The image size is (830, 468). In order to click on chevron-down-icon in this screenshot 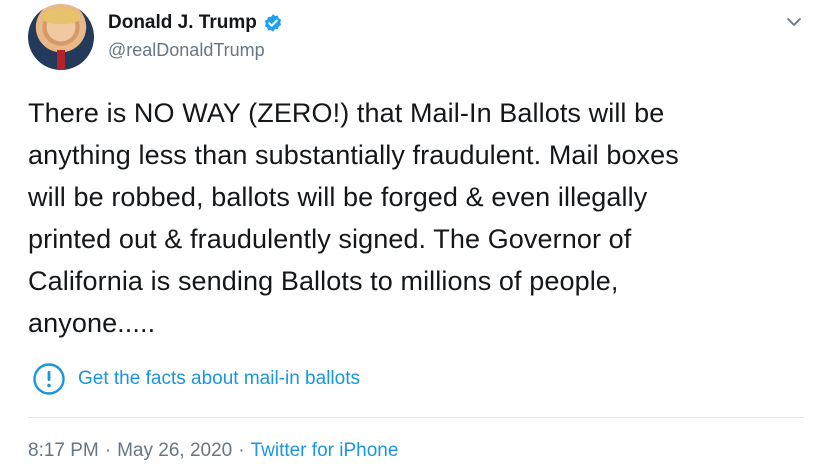, I will do `click(794, 22)`.